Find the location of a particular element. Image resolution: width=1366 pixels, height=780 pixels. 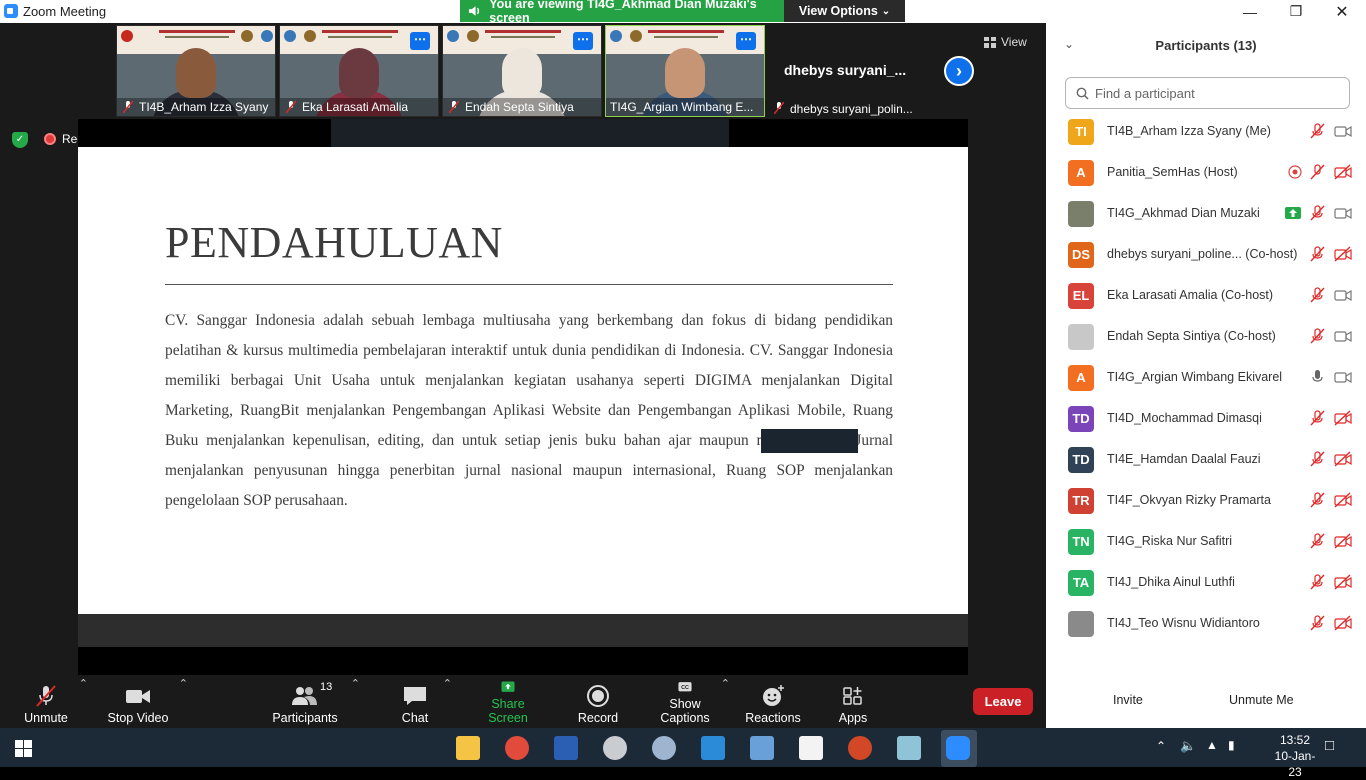

chat-button: Chat ⌃ is located at coordinates (424, 701).